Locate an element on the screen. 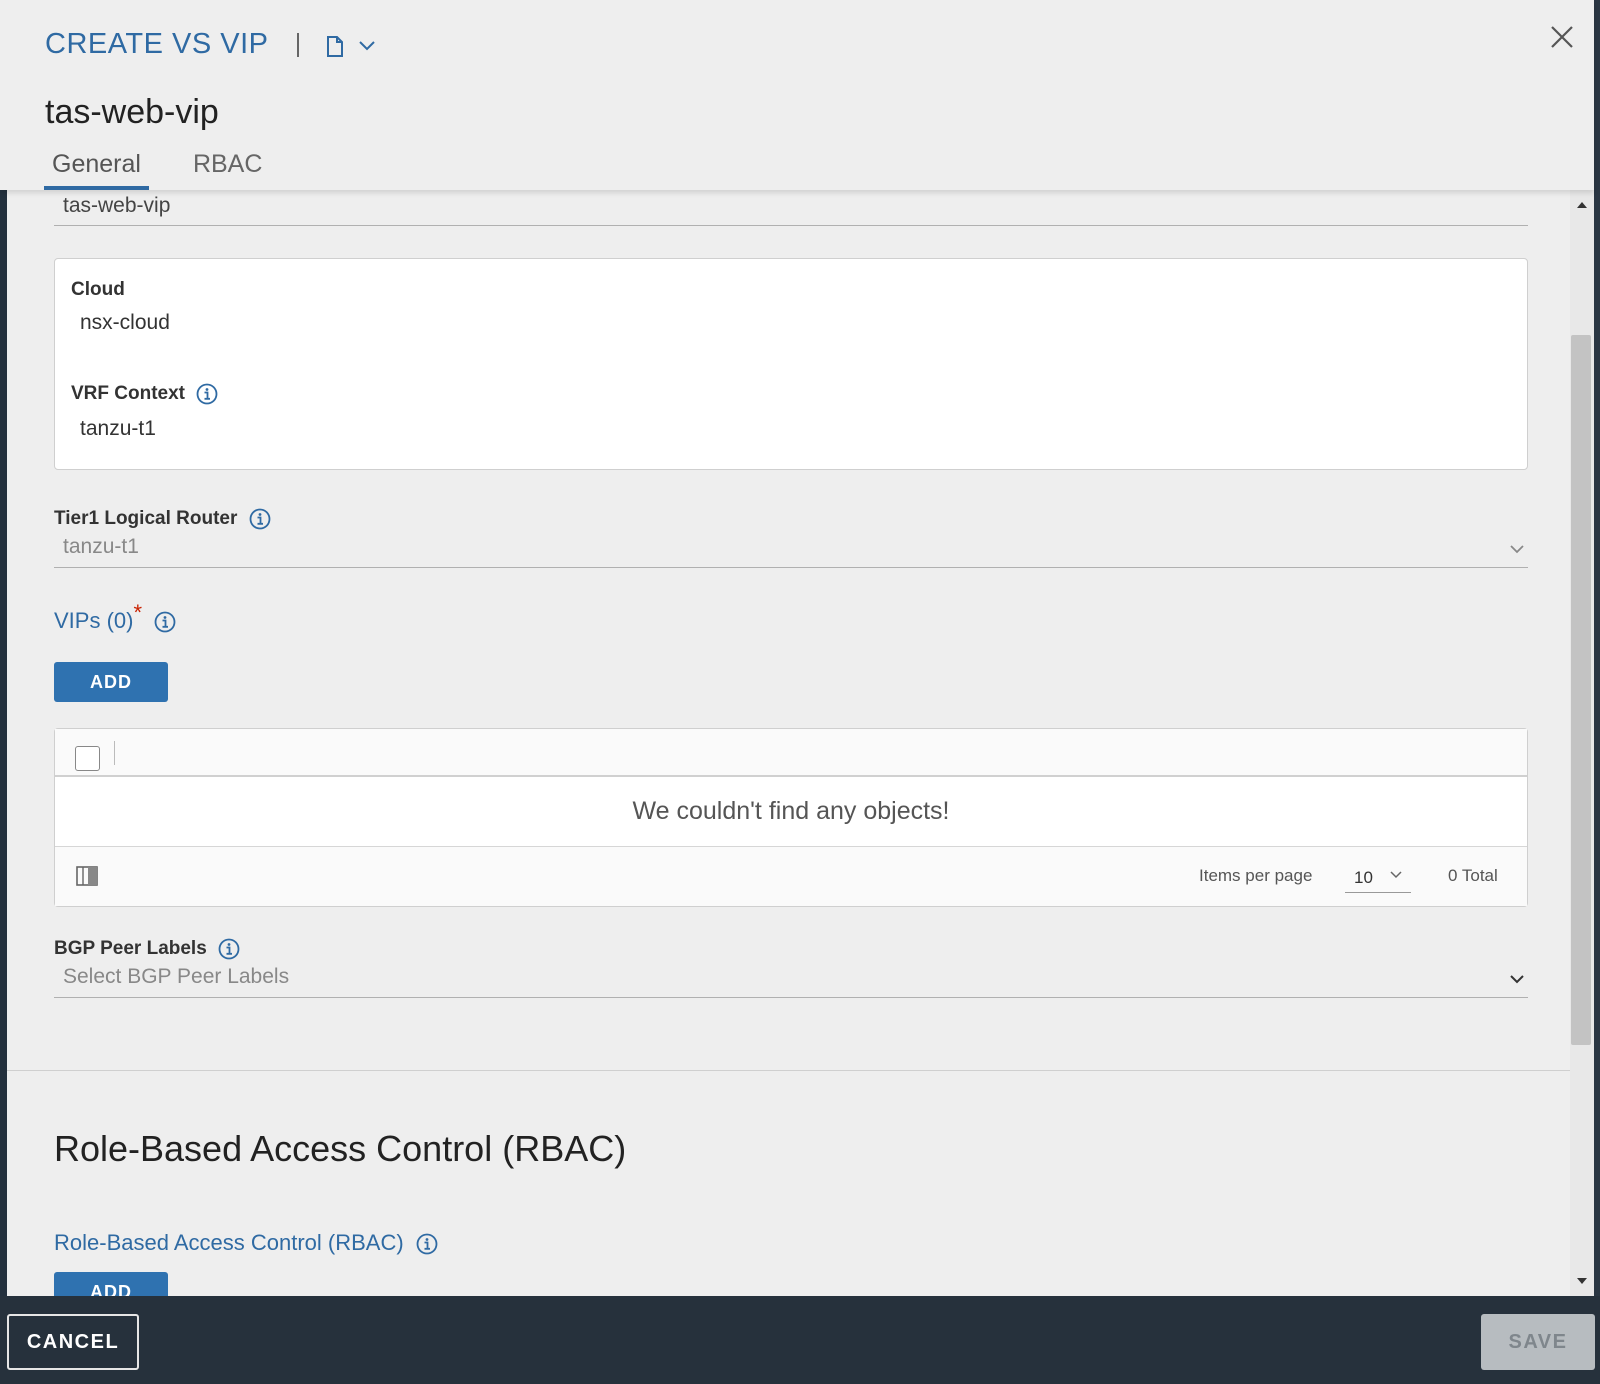 Image resolution: width=1600 pixels, height=1384 pixels. total-count: 0 Total is located at coordinates (1473, 875).